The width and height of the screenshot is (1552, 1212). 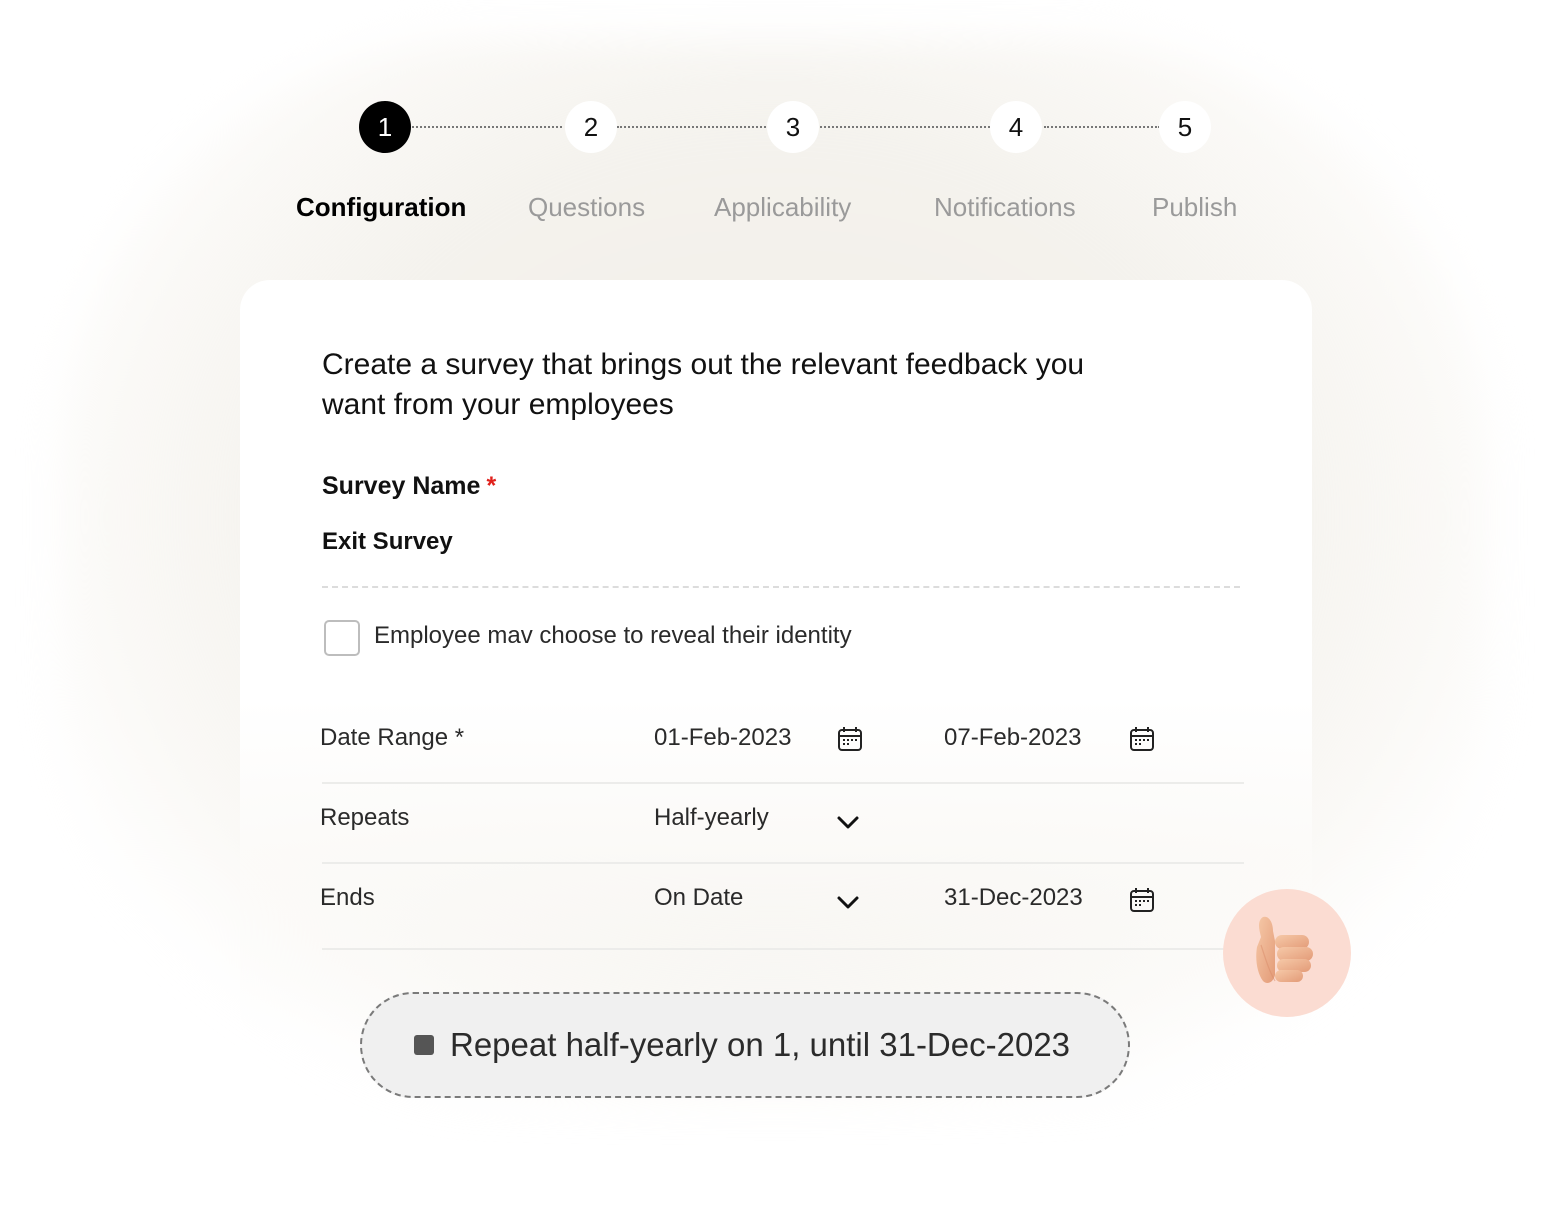 What do you see at coordinates (342, 638) in the screenshot?
I see `reveal-identity-checkbox` at bounding box center [342, 638].